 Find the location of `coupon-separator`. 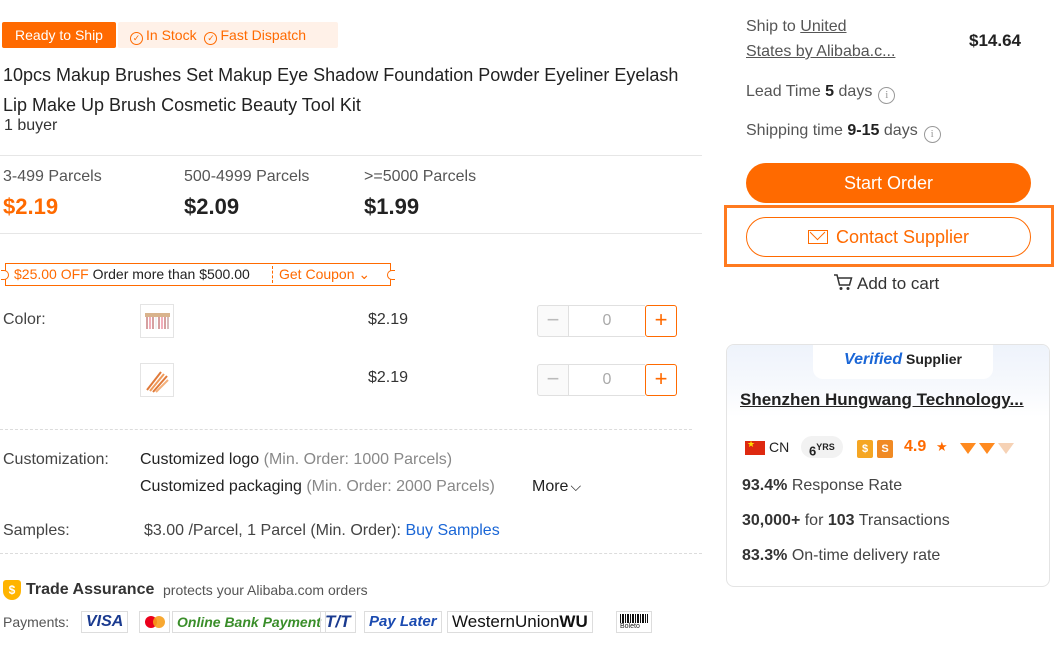

coupon-separator is located at coordinates (272, 274).